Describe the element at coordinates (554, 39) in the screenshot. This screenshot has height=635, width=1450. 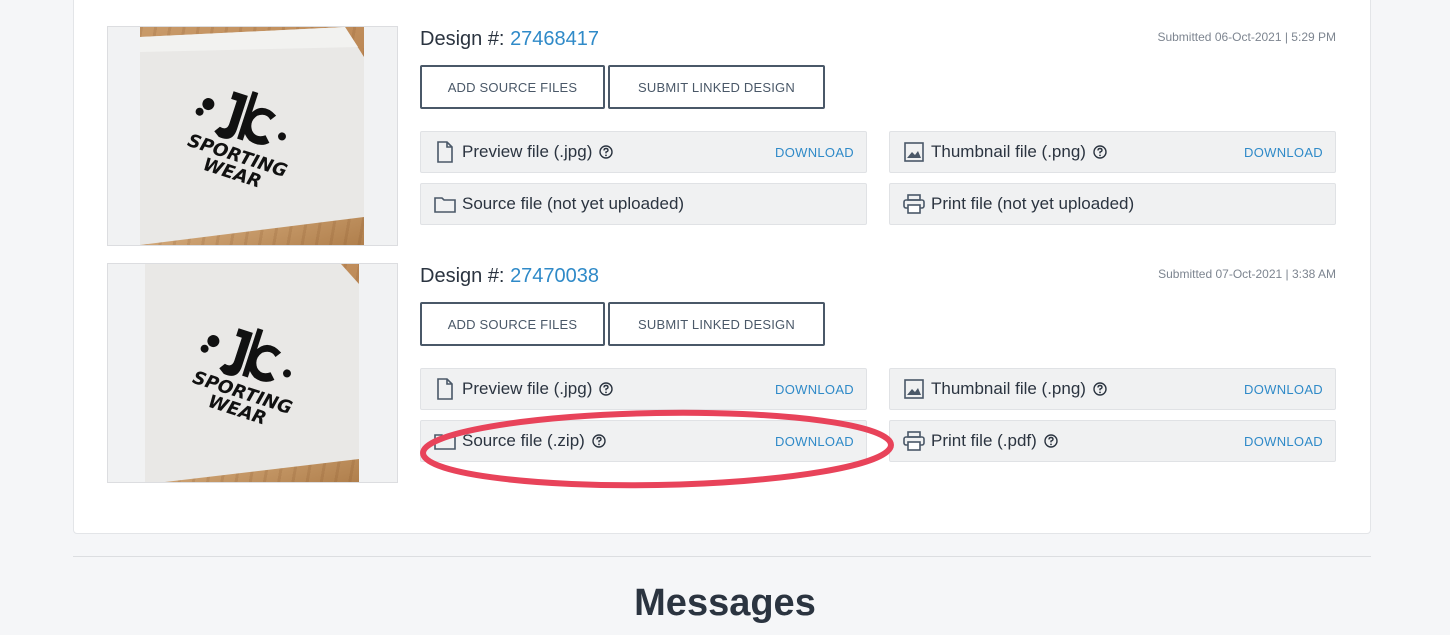
I see `design-number-link: 27468417` at that location.